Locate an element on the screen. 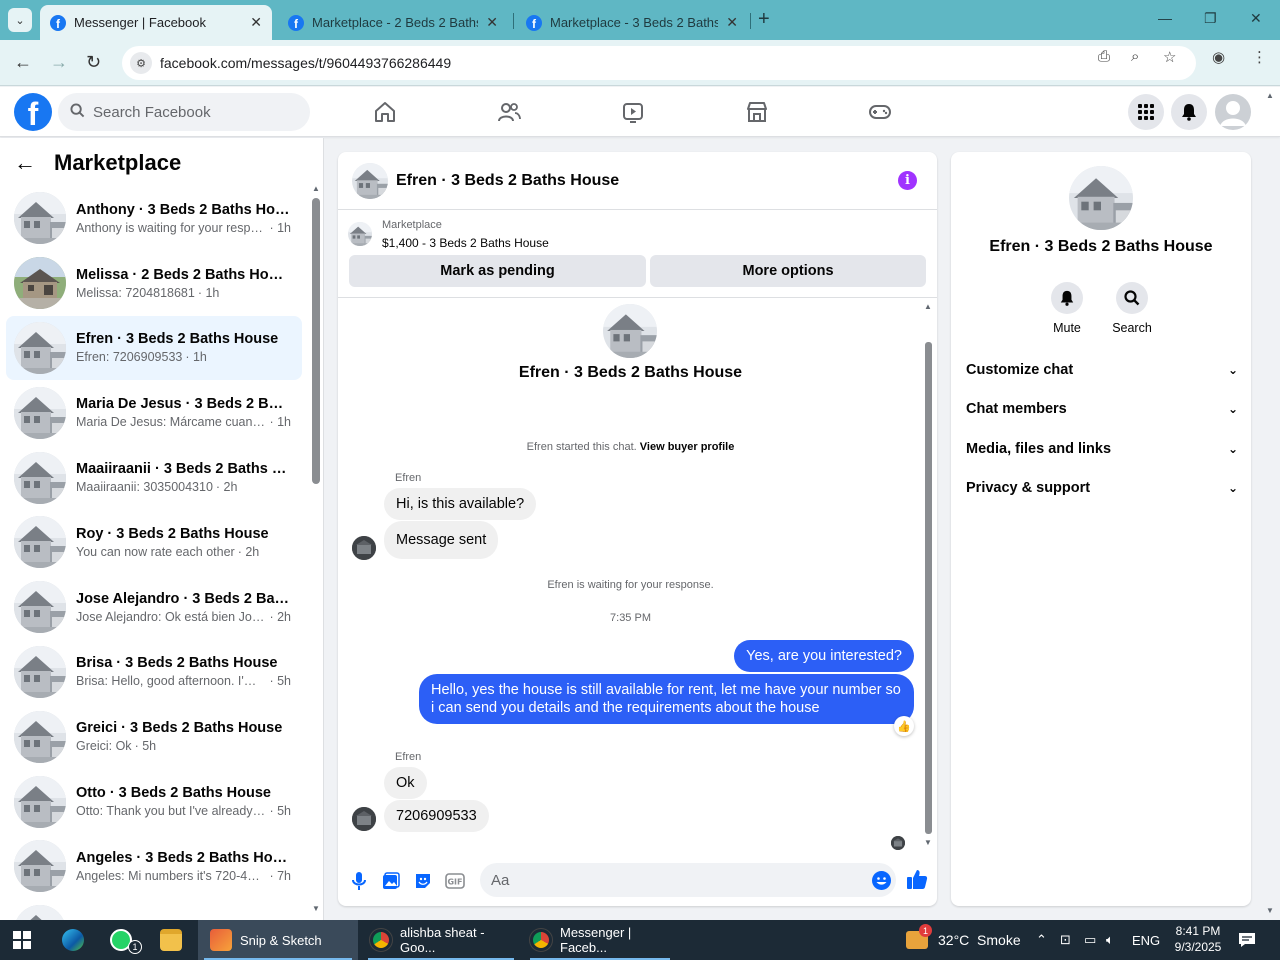 The width and height of the screenshot is (1280, 960). conversation-item: Tahseen · 3 Beds 2 Baths House is located at coordinates (154, 909).